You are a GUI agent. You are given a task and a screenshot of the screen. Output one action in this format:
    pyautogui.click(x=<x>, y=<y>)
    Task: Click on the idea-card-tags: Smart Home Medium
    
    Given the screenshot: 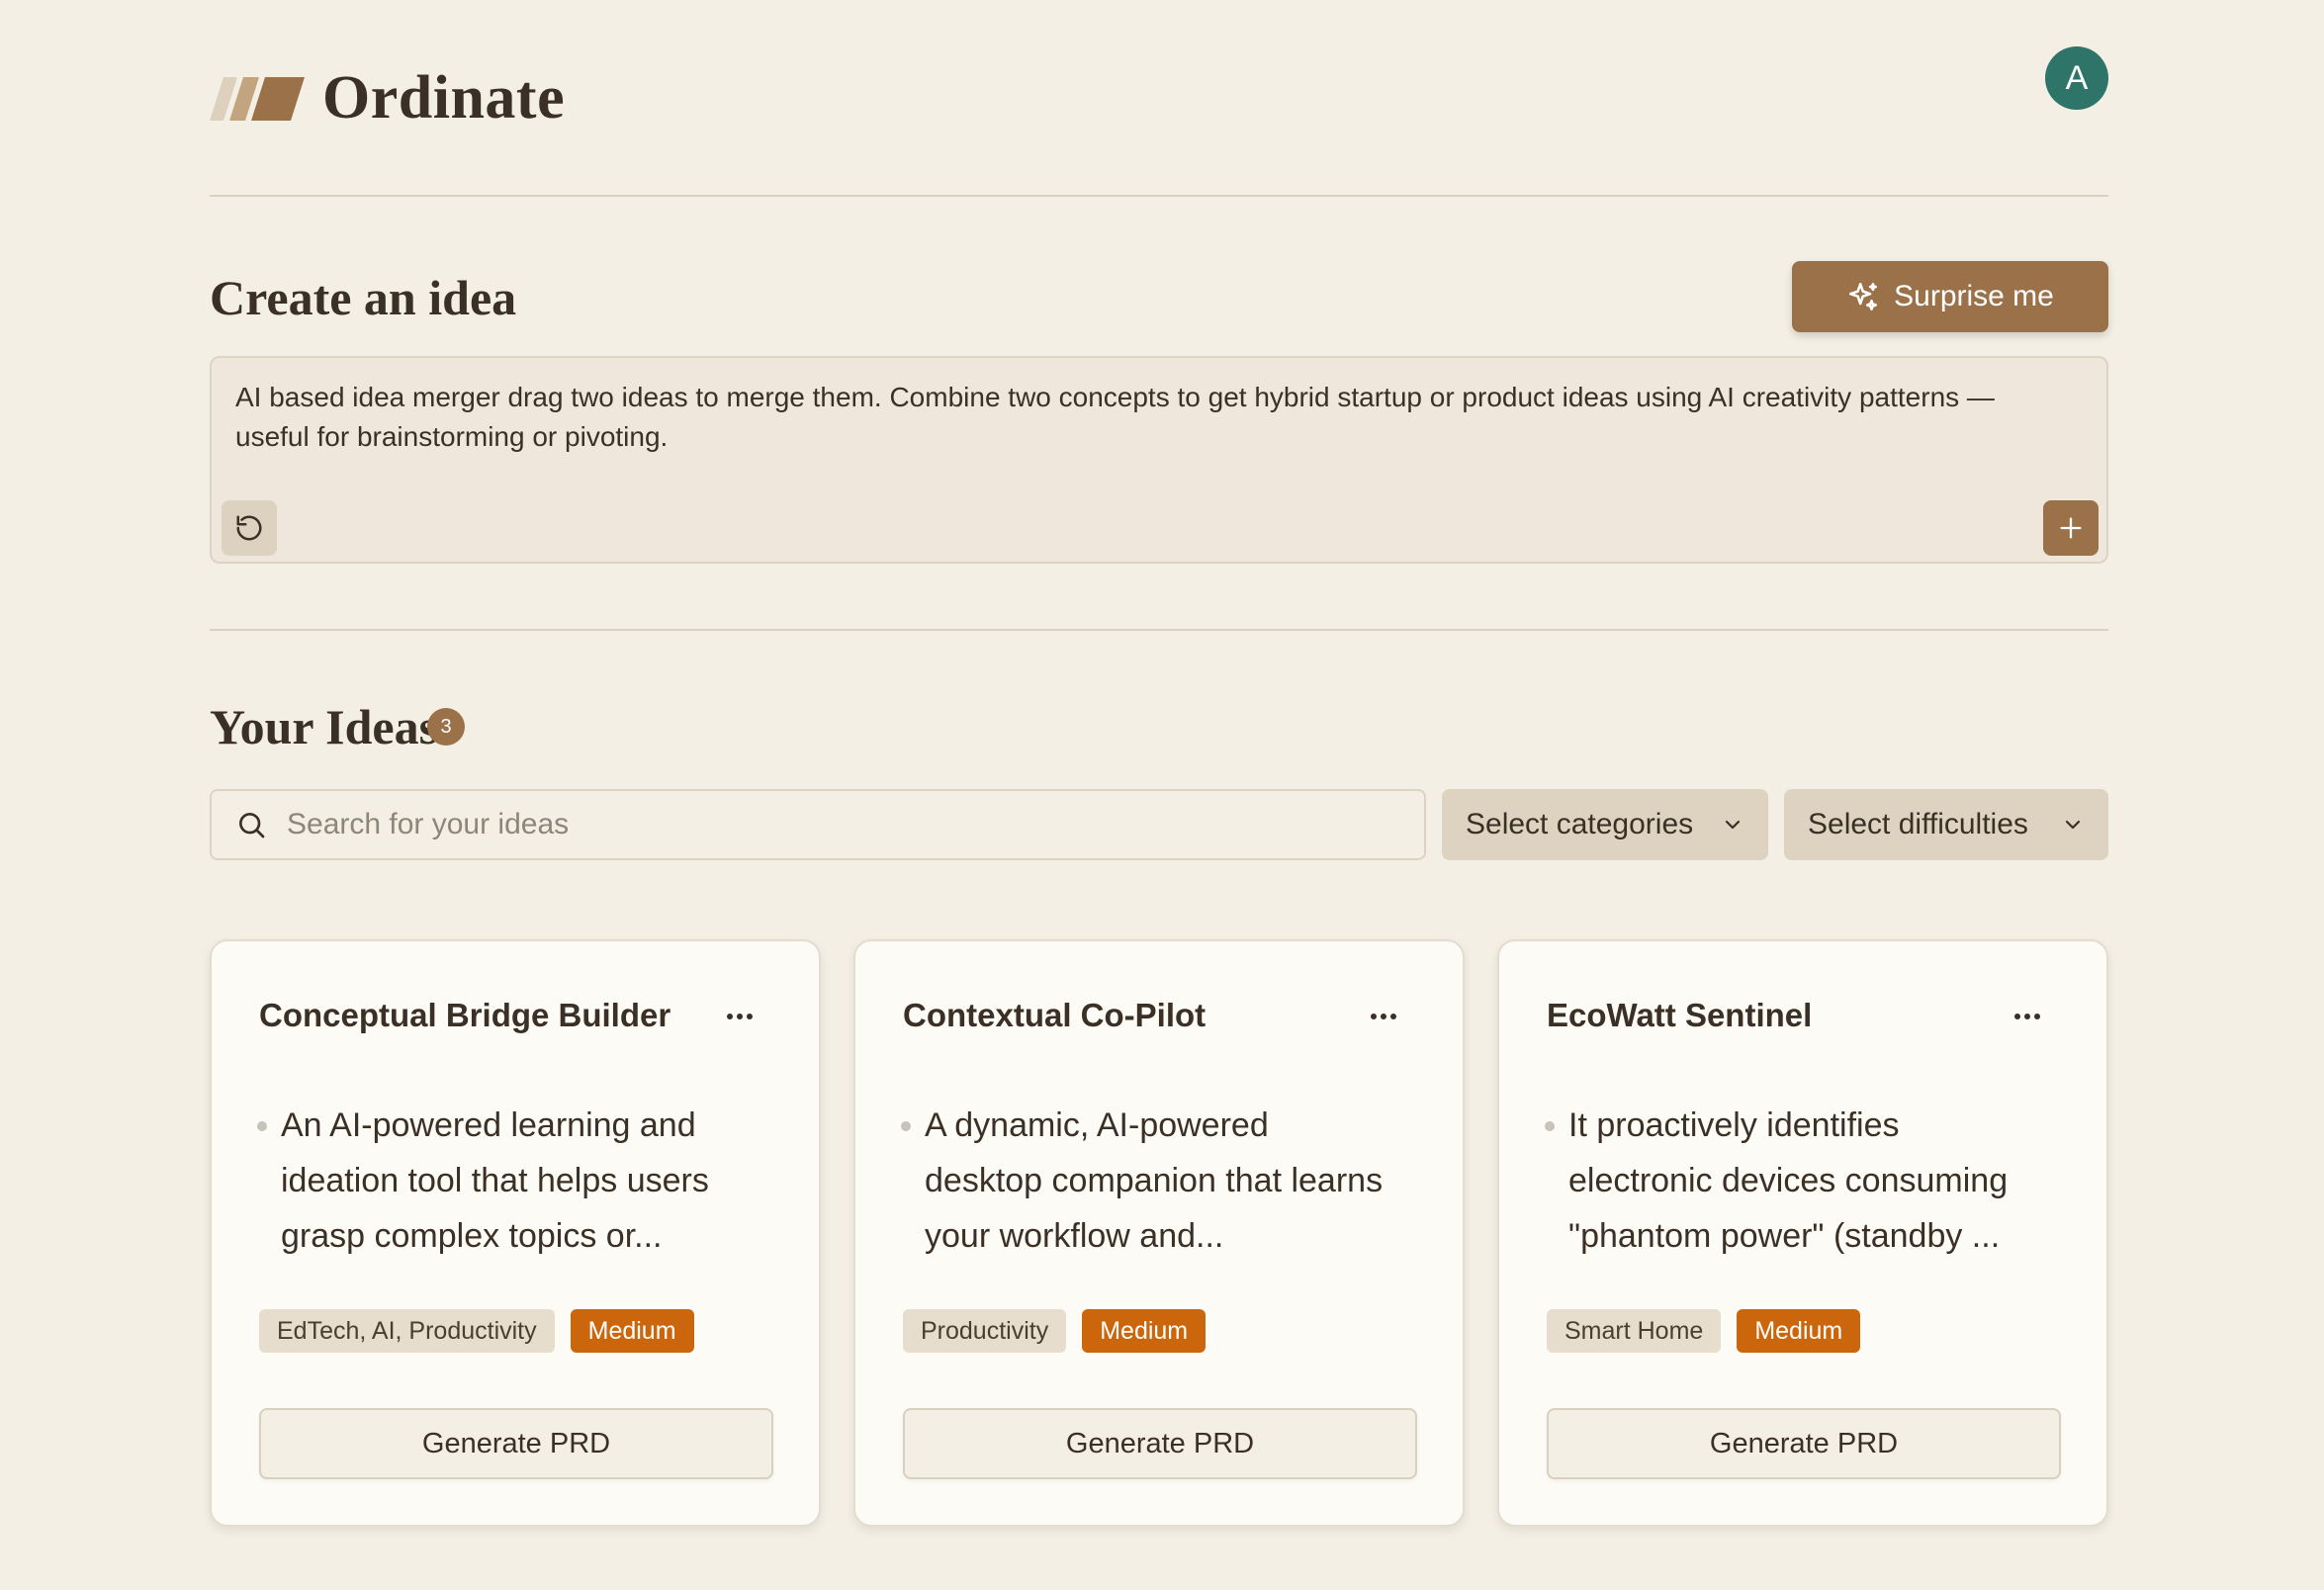 What is the action you would take?
    pyautogui.click(x=1704, y=1331)
    